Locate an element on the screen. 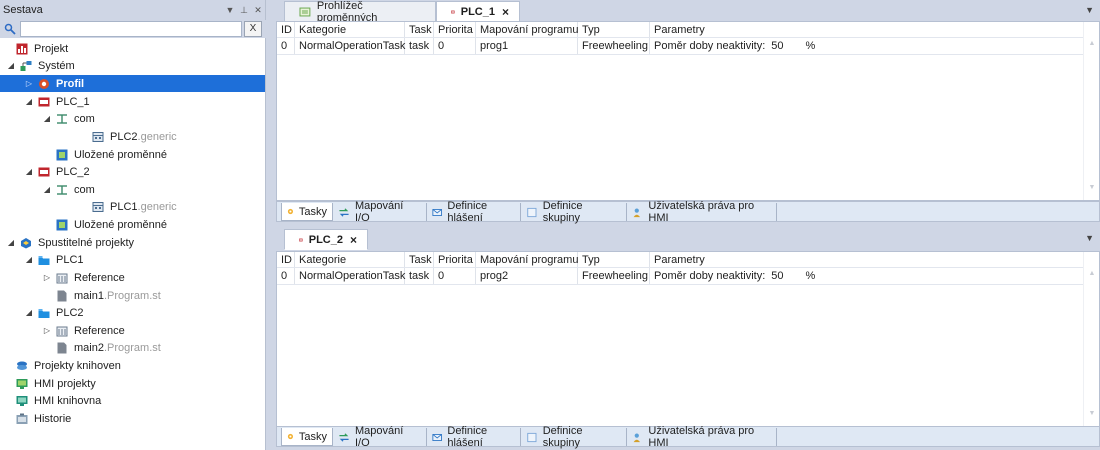 This screenshot has height=450, width=1100. close-icon: ✕ is located at coordinates (258, 10).